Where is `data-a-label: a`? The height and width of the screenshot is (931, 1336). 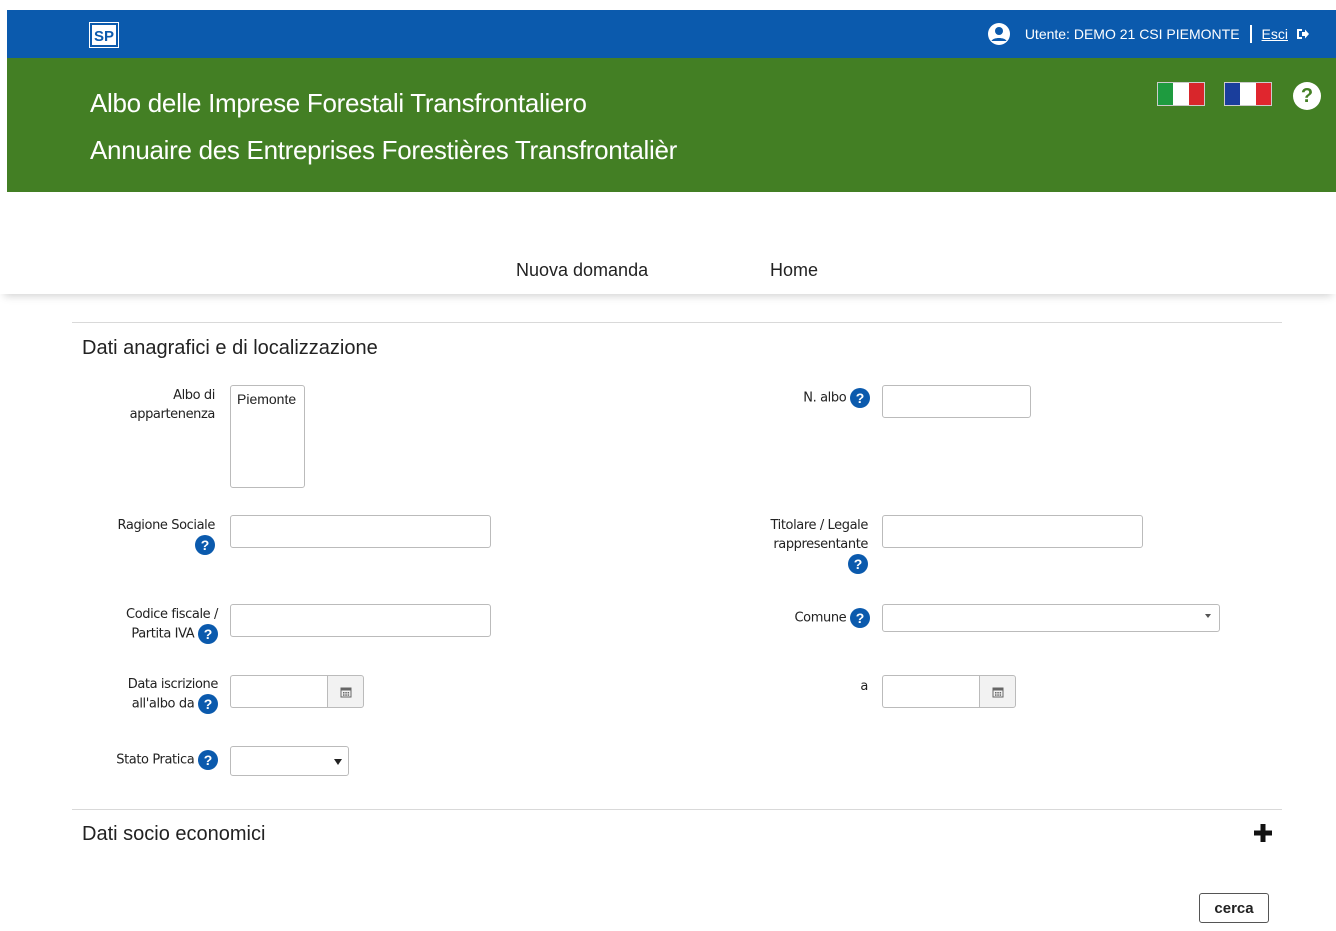 data-a-label: a is located at coordinates (864, 686).